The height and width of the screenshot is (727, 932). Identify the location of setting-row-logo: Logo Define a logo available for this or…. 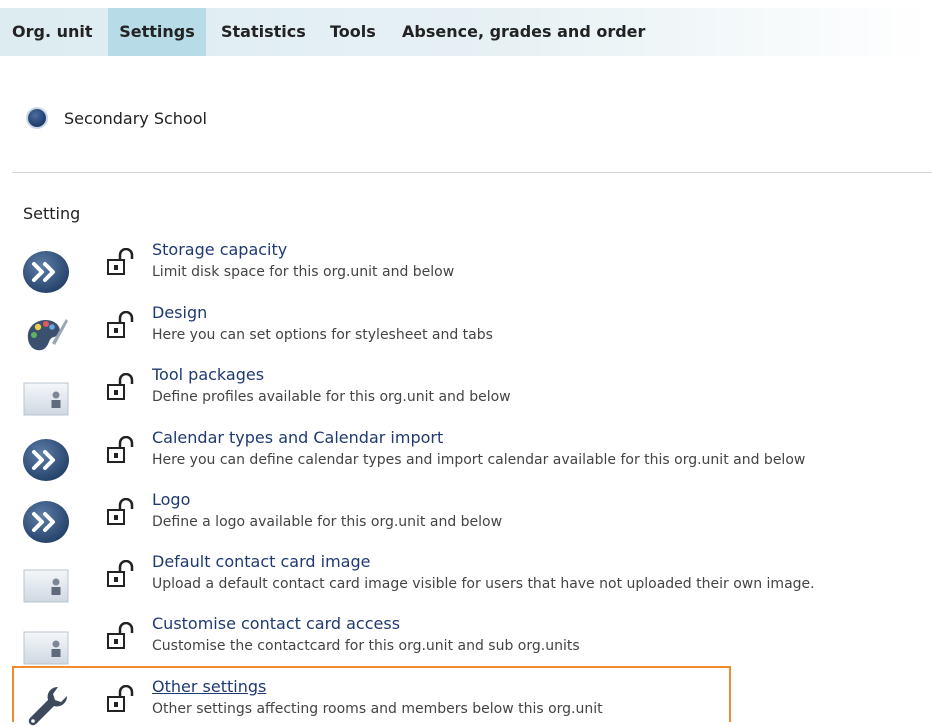
(466, 521).